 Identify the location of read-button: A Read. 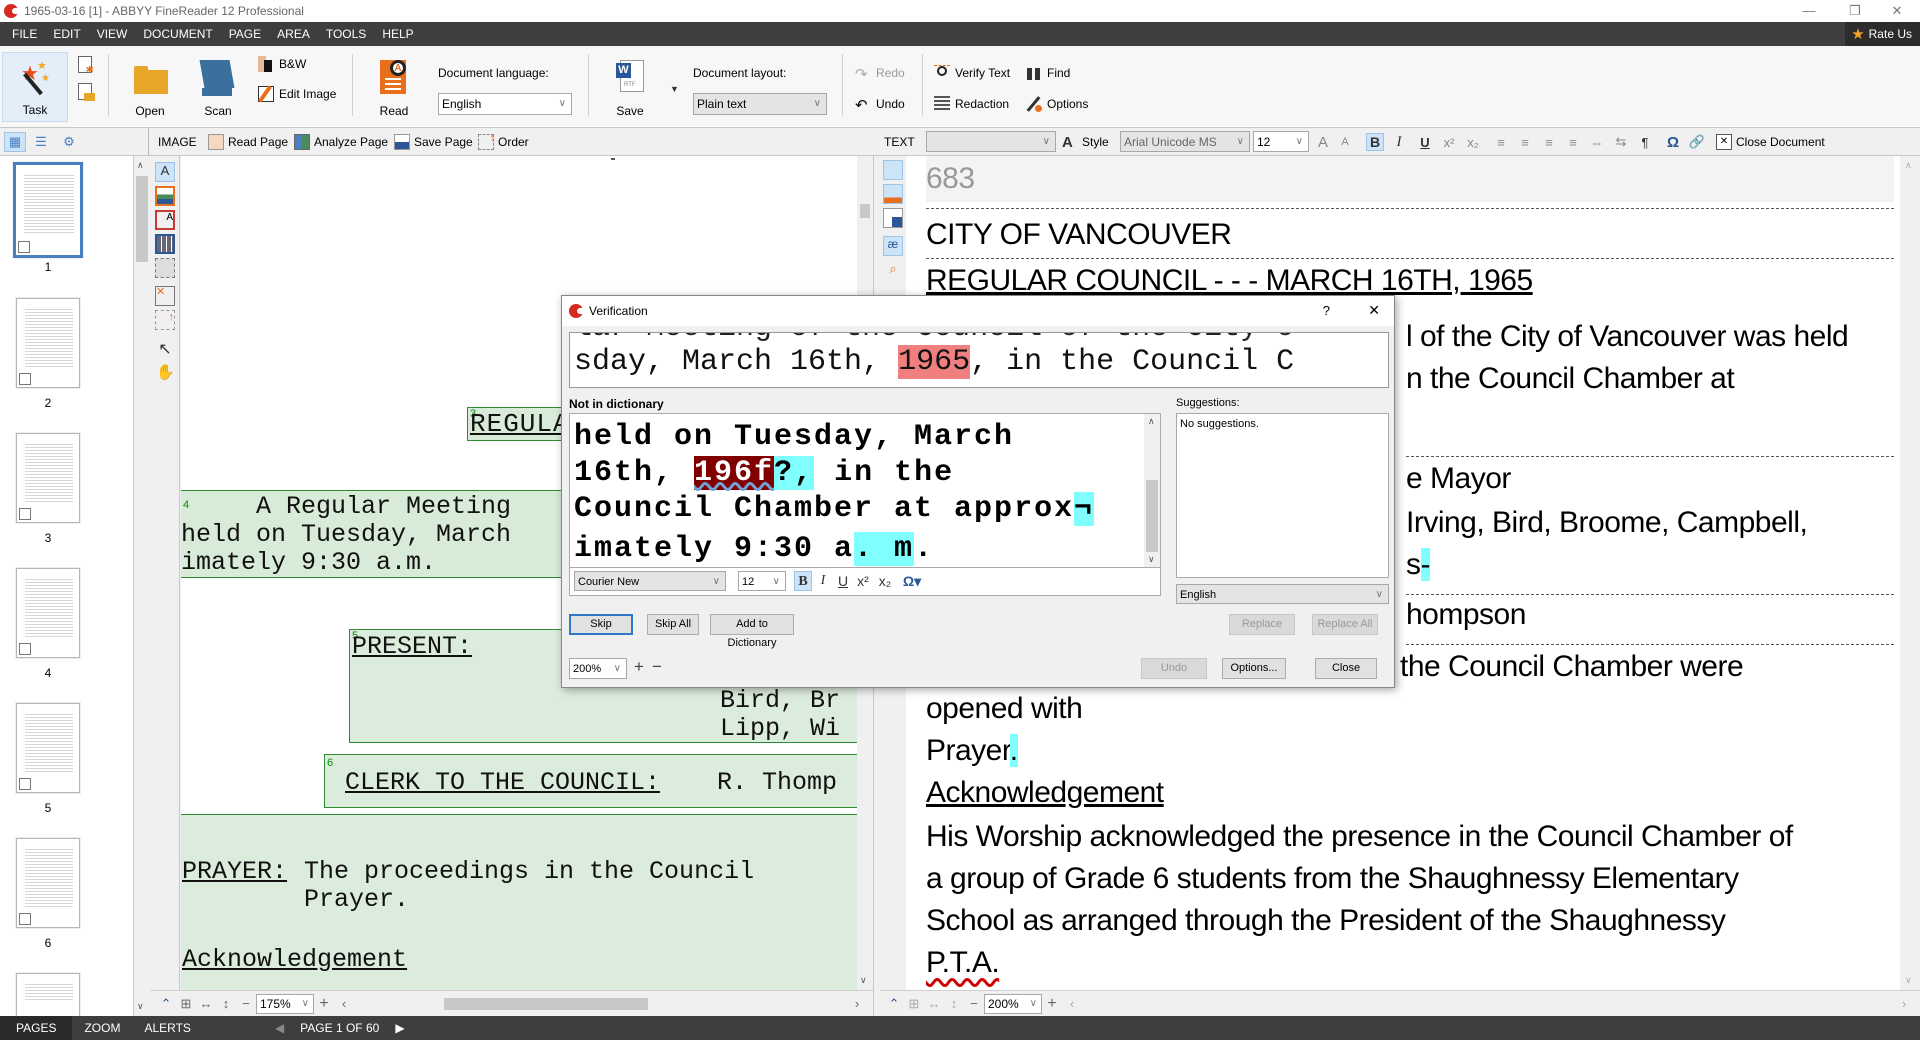
(394, 87).